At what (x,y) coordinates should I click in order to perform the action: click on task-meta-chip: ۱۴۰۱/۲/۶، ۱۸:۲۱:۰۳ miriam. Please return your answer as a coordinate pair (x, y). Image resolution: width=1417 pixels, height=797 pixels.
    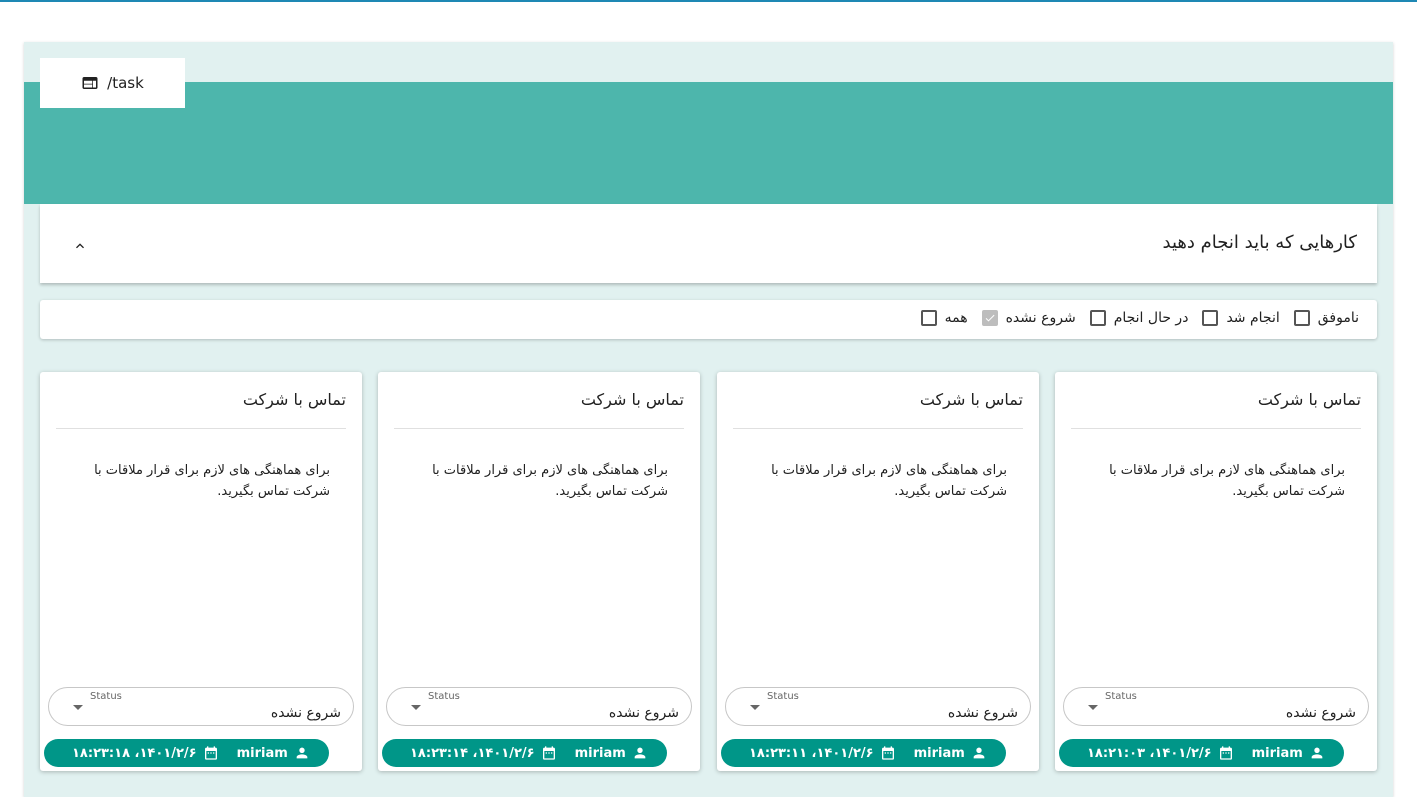
    Looking at the image, I should click on (1201, 753).